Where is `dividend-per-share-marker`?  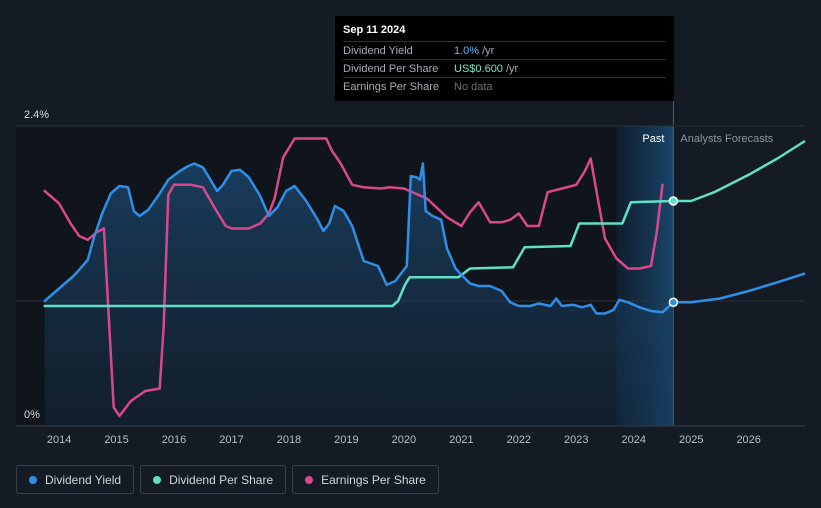
dividend-per-share-marker is located at coordinates (673, 201).